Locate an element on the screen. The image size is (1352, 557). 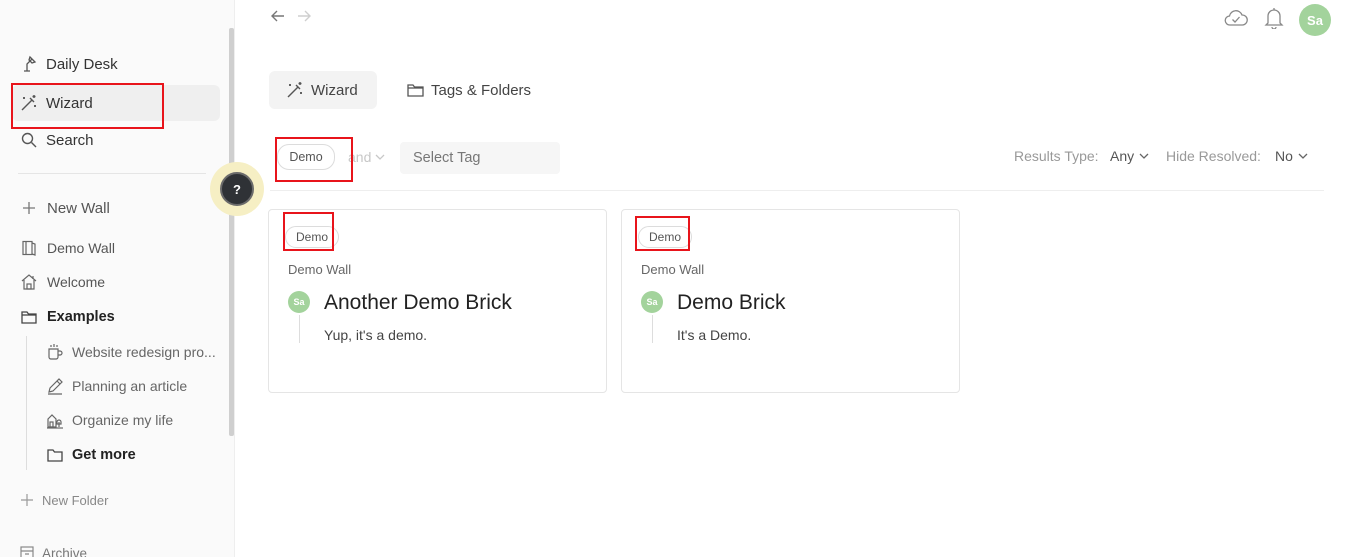
pencil-icon is located at coordinates (55, 386).